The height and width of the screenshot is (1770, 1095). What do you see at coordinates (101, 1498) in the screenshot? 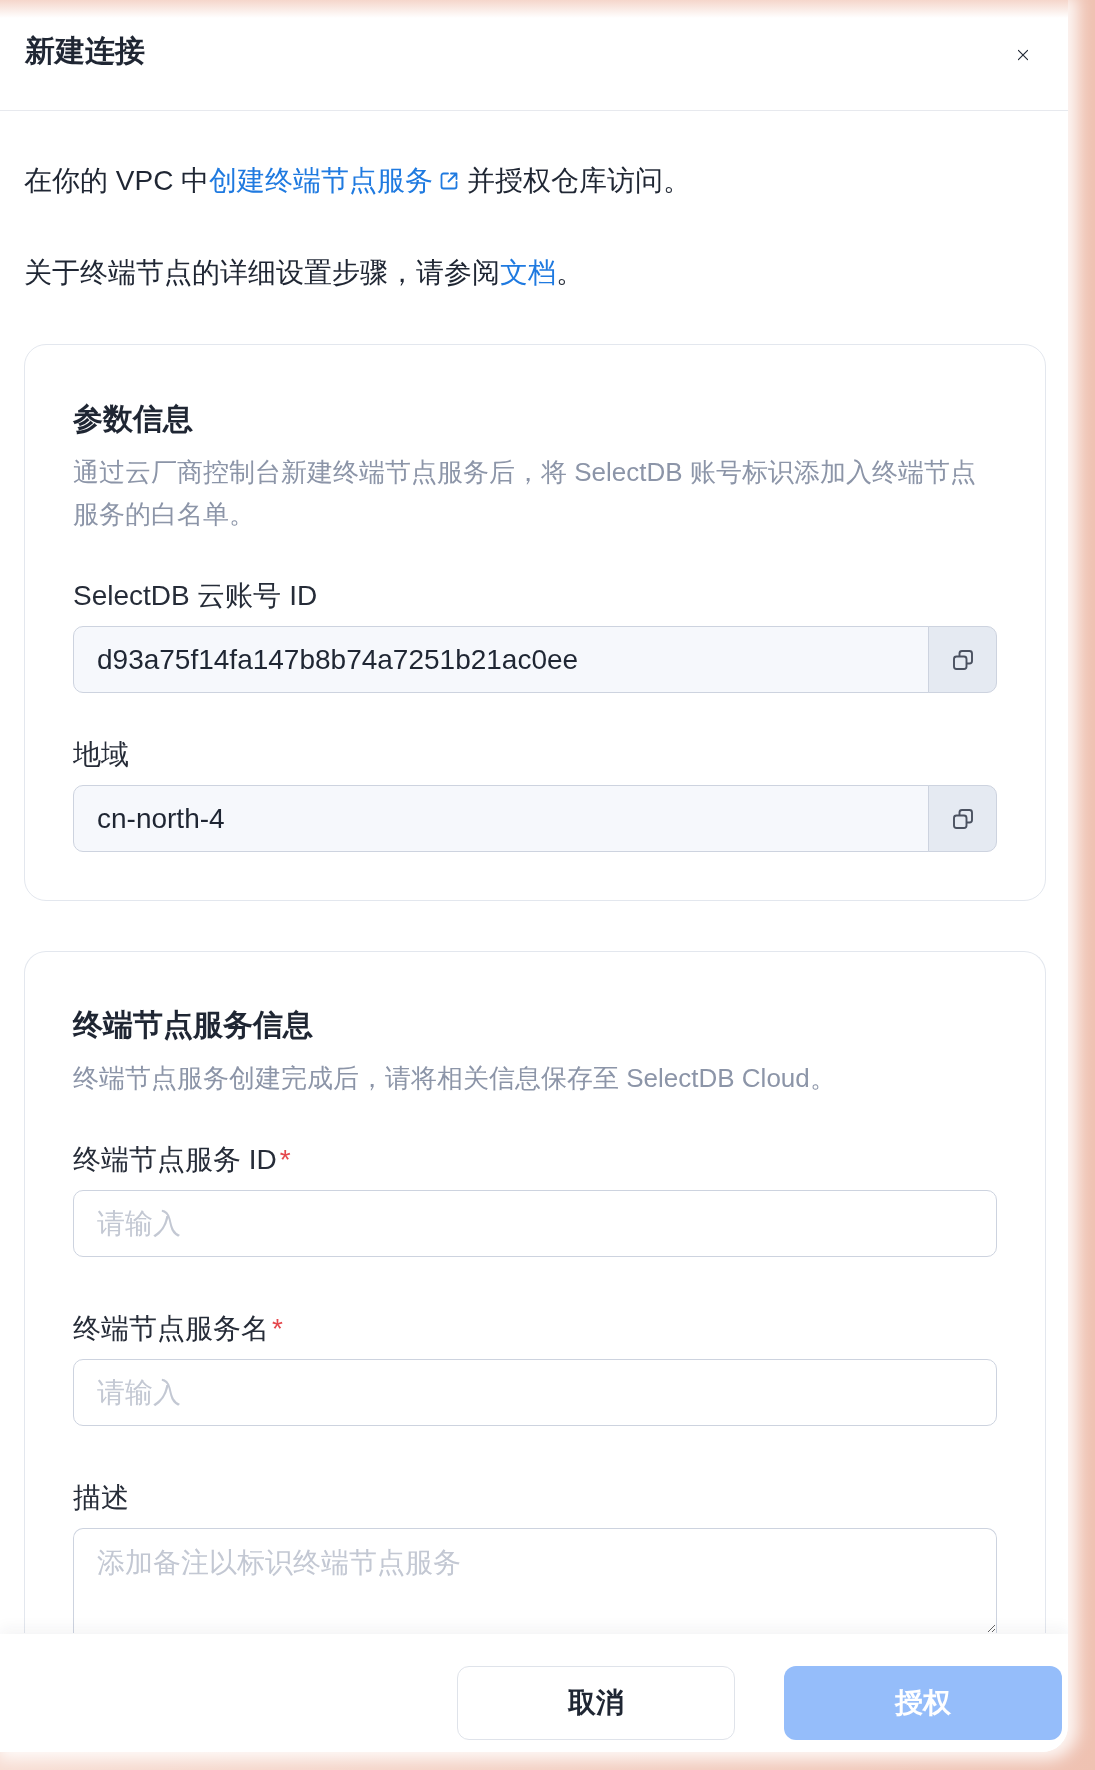
I see `field-label: 描述` at bounding box center [101, 1498].